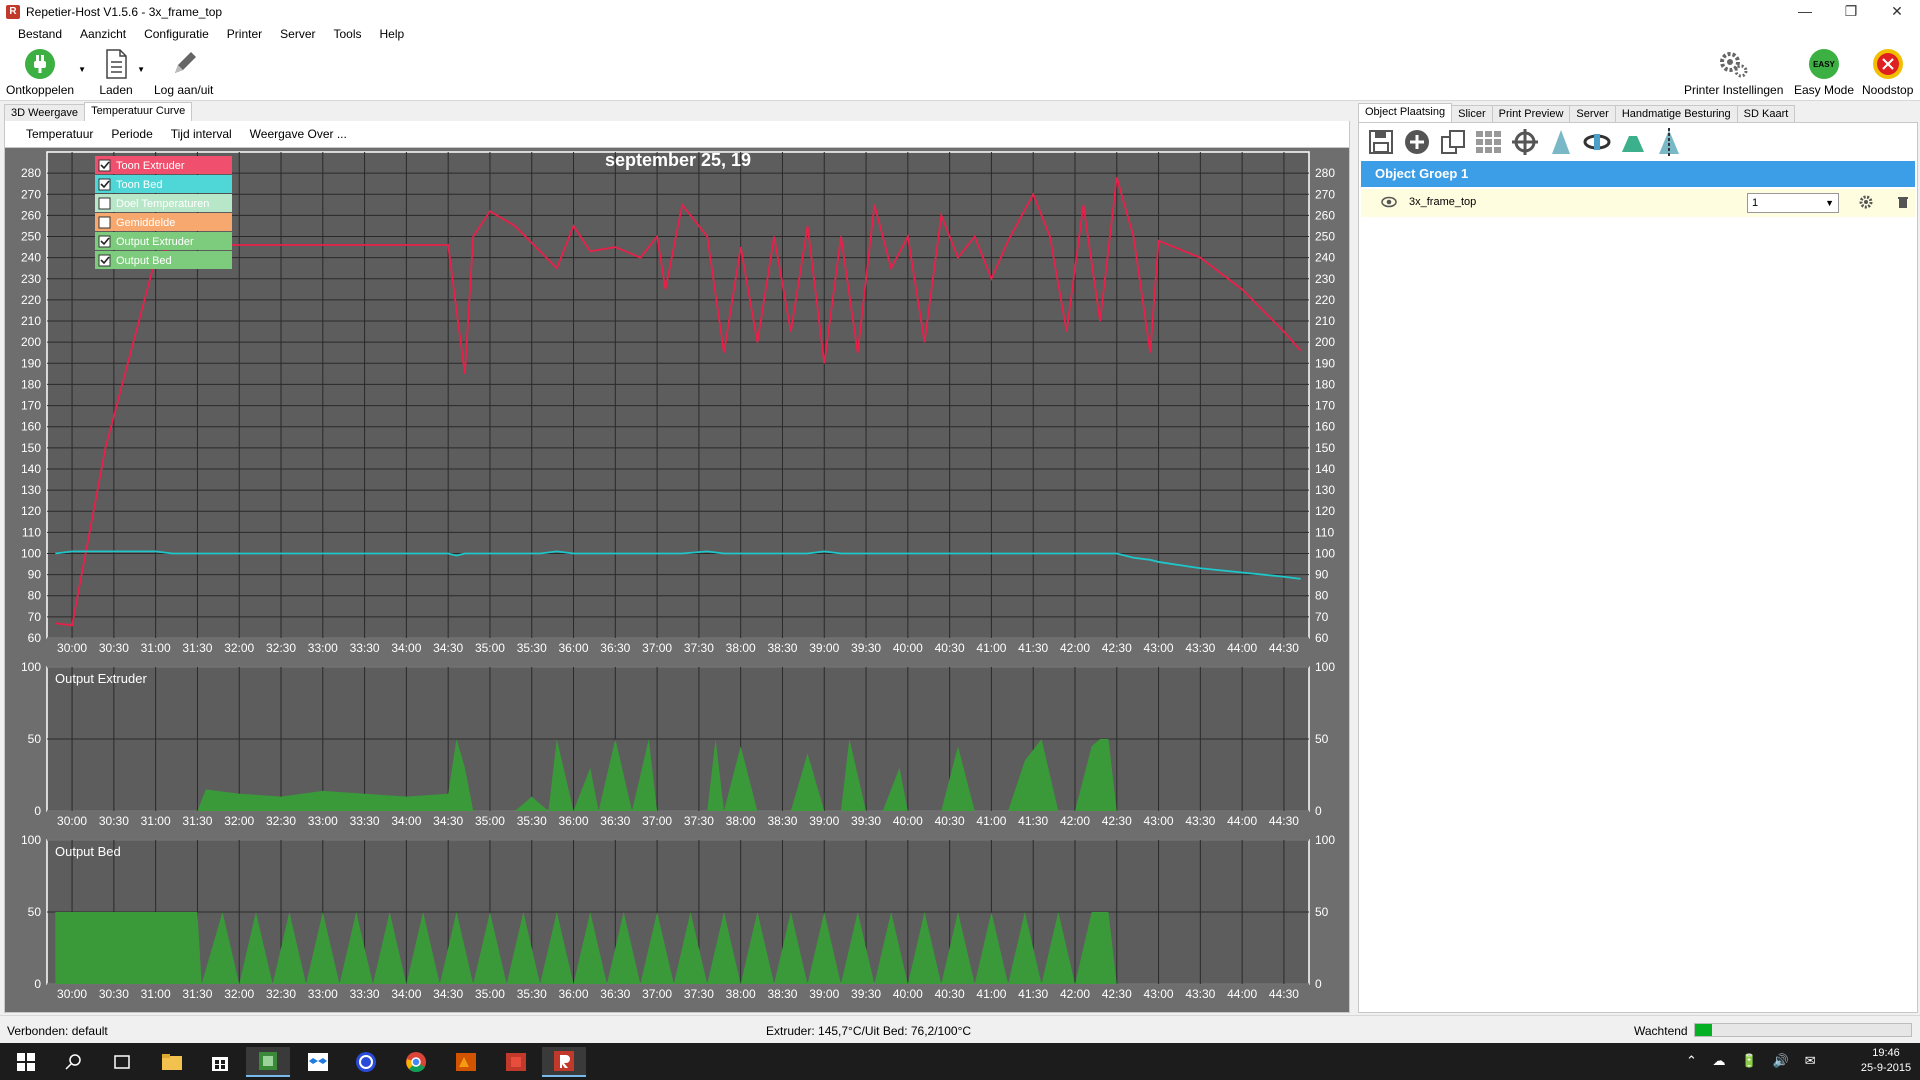 This screenshot has width=1920, height=1080. I want to click on tab-object-placement: Object Plaatsing, so click(1405, 112).